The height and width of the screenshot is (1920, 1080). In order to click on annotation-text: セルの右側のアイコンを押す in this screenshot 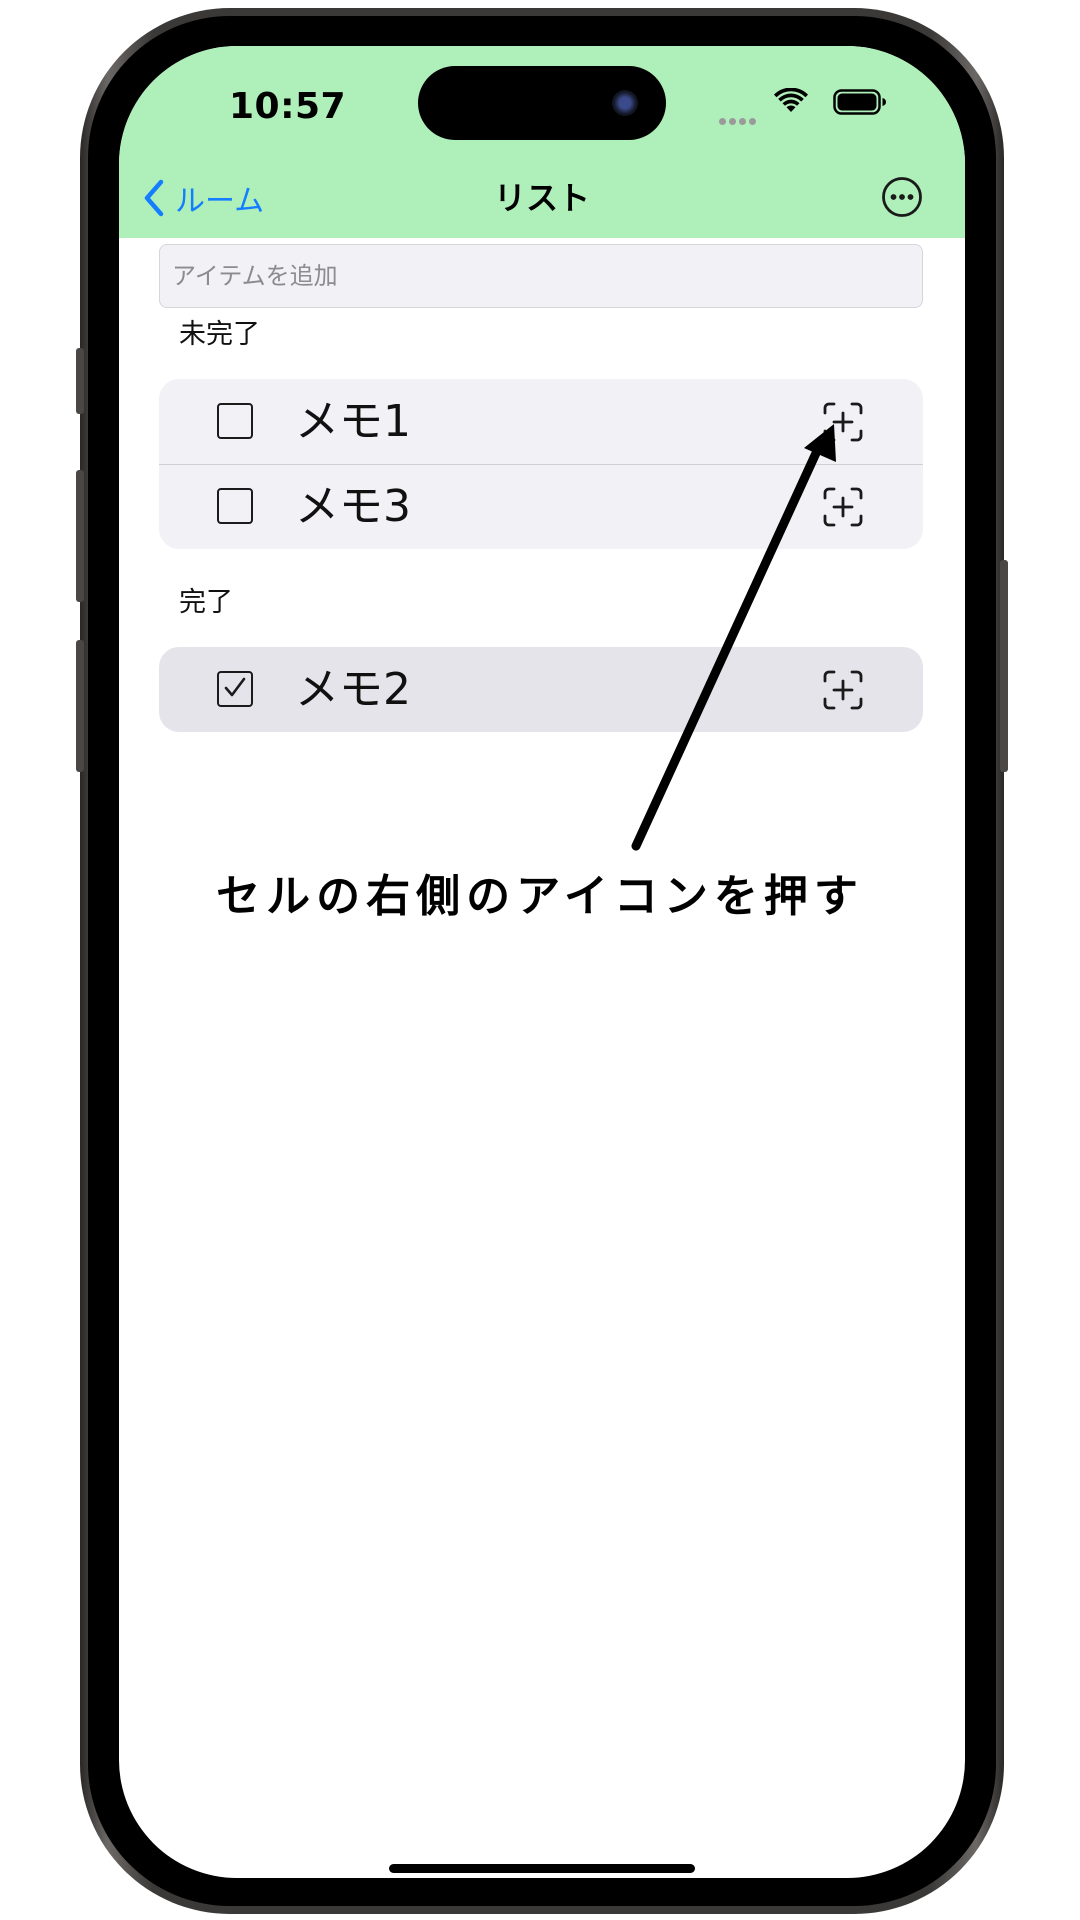, I will do `click(540, 896)`.